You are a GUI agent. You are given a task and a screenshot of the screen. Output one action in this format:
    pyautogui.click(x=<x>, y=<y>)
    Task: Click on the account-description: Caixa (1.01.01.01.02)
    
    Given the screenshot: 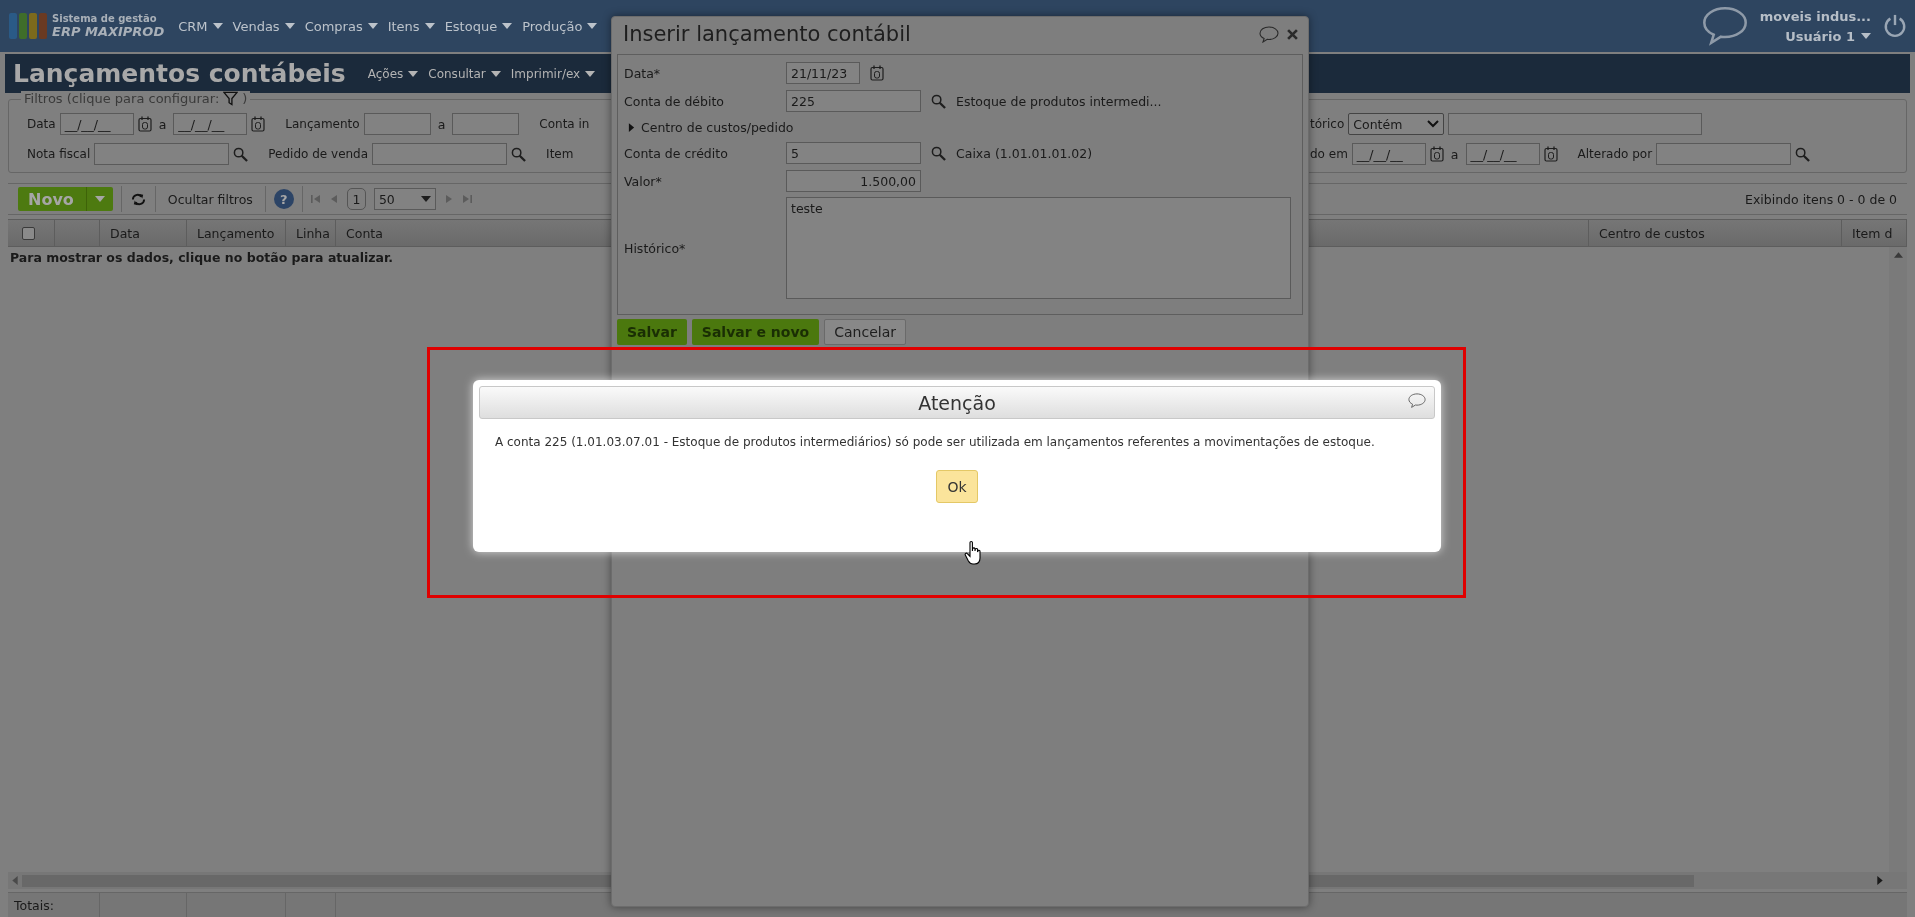 What is the action you would take?
    pyautogui.click(x=1024, y=153)
    